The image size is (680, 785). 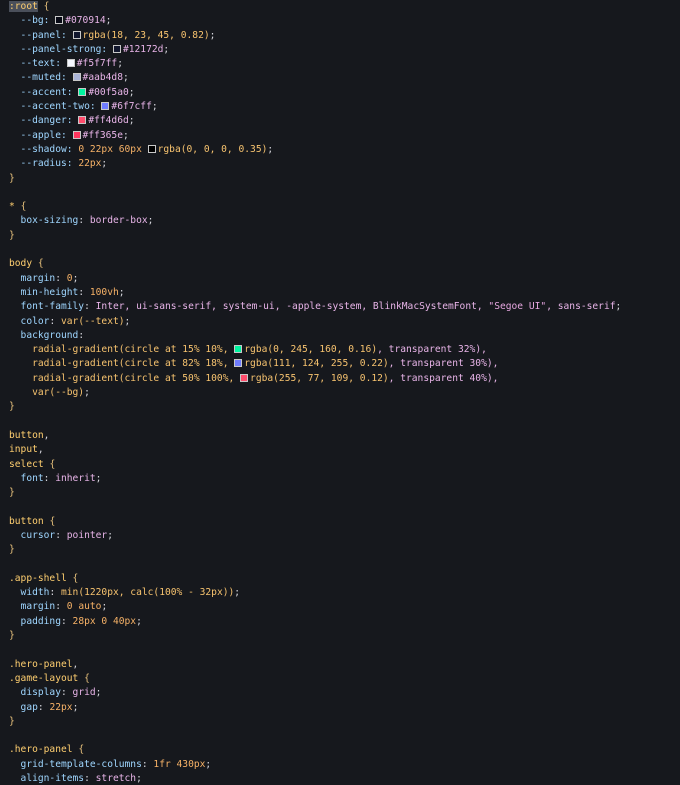 I want to click on code-token: border-box, so click(x=118, y=221).